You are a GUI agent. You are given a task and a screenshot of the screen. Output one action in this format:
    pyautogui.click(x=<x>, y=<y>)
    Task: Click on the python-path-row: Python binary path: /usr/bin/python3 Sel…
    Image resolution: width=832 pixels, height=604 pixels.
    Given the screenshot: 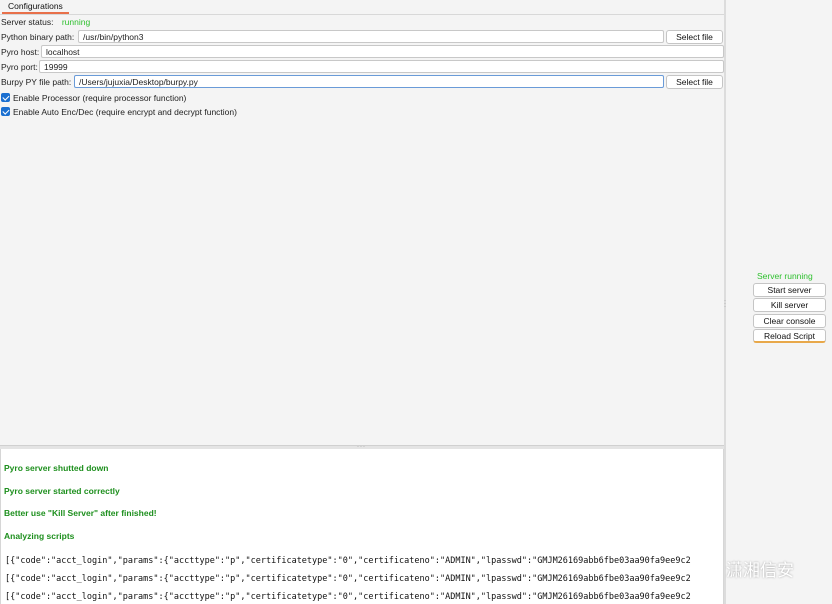 What is the action you would take?
    pyautogui.click(x=362, y=37)
    